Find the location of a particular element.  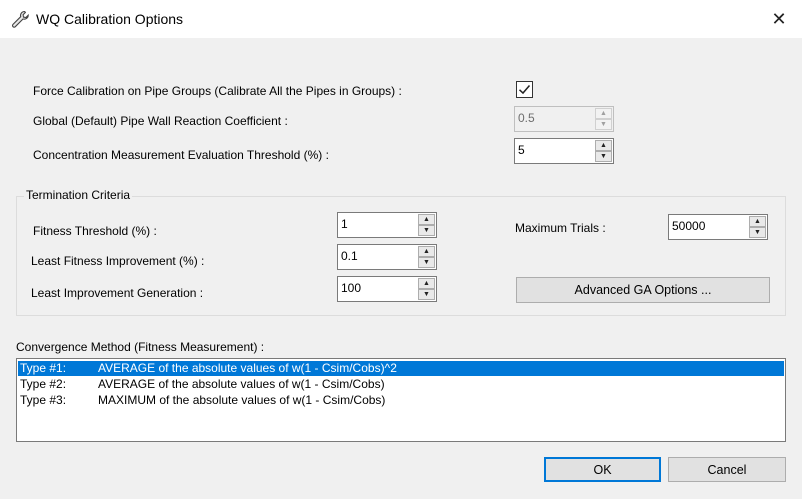

wall-coefficient-spinner: 0.5 ▲ ▼ is located at coordinates (564, 119).